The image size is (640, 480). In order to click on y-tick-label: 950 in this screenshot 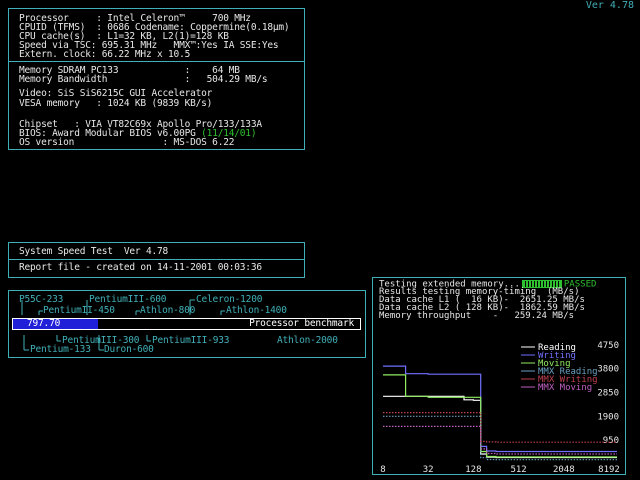, I will do `click(611, 441)`.